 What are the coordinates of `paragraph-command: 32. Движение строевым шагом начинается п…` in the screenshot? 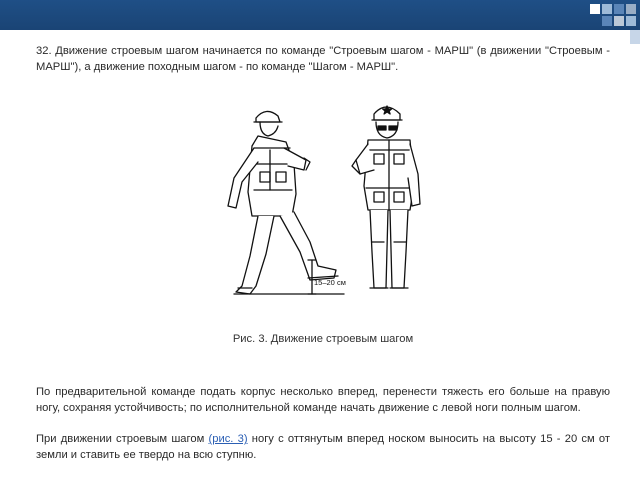 It's located at (323, 59).